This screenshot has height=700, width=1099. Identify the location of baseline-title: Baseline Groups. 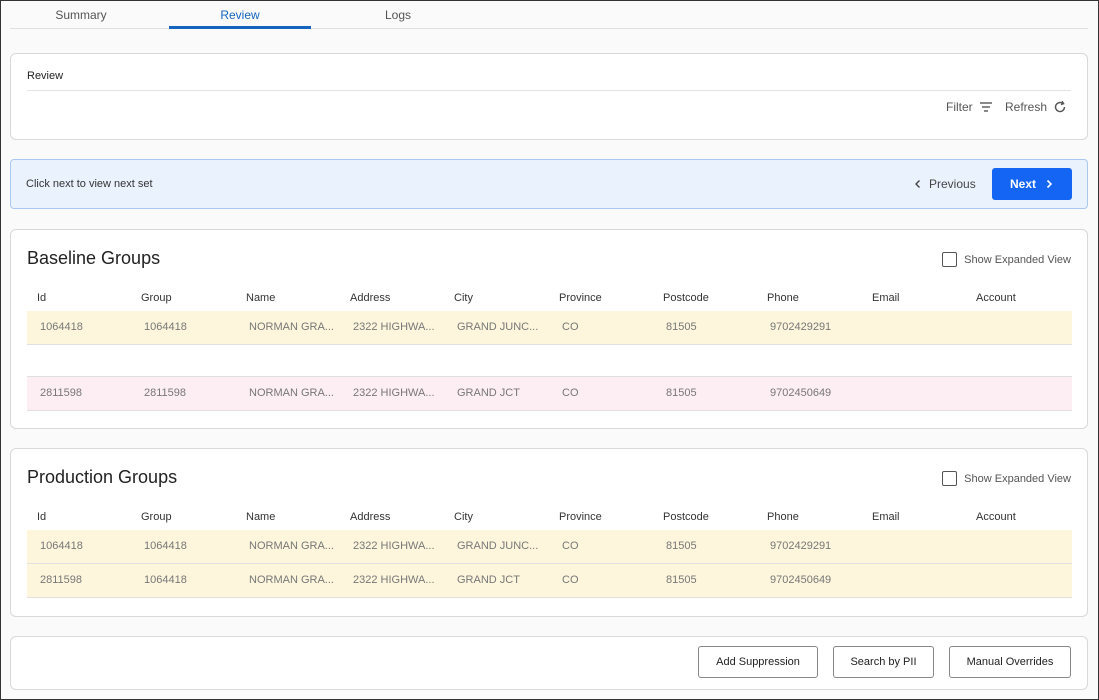
(94, 258).